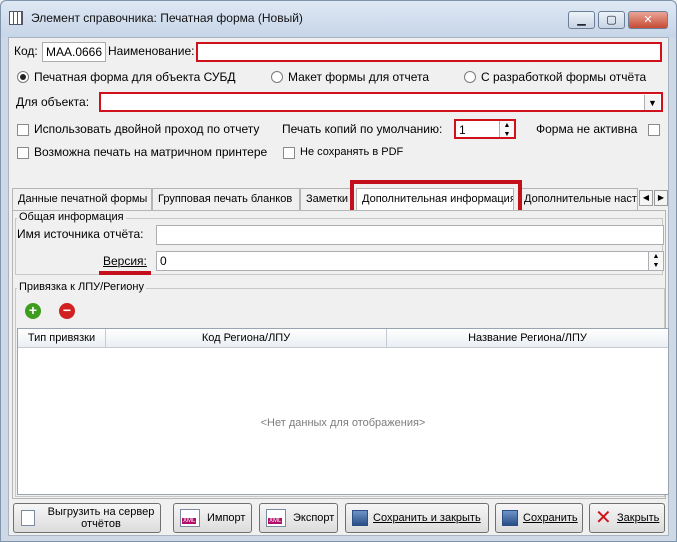 The width and height of the screenshot is (677, 542). I want to click on export-button-label: Экспорт, so click(314, 518).